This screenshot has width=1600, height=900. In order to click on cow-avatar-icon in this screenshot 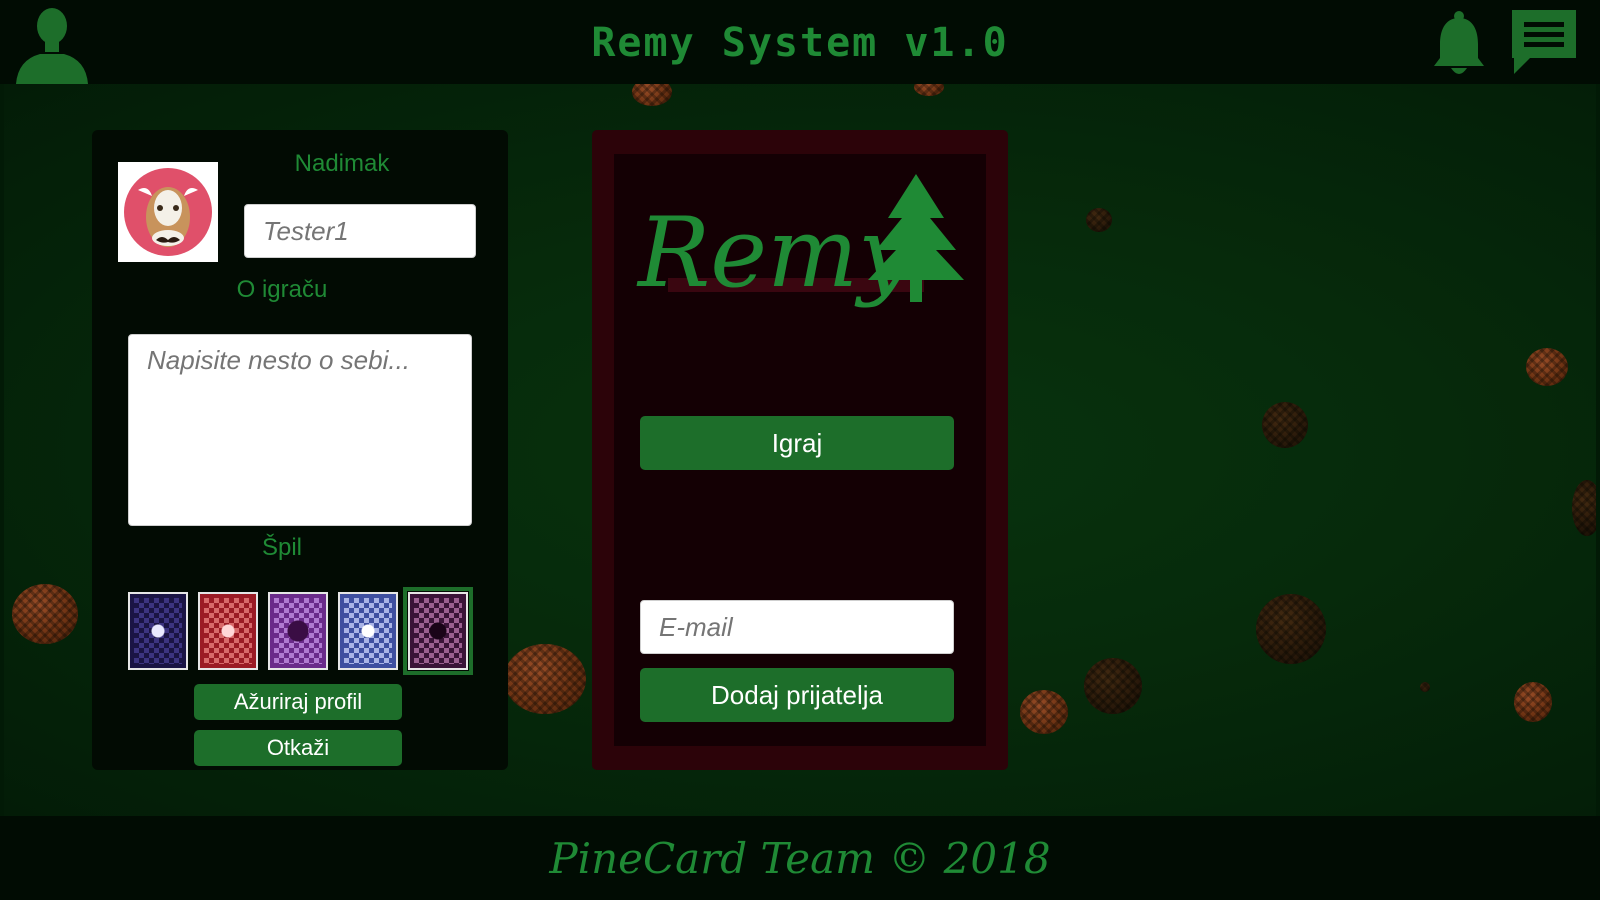, I will do `click(168, 212)`.